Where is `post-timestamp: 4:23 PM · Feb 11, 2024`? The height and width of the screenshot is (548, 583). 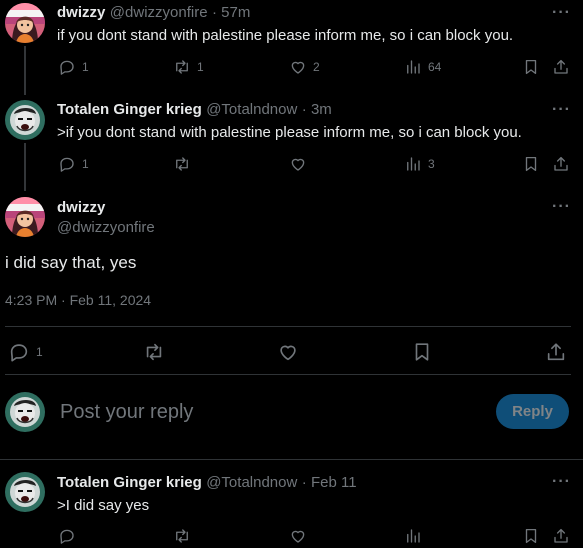 post-timestamp: 4:23 PM · Feb 11, 2024 is located at coordinates (78, 300).